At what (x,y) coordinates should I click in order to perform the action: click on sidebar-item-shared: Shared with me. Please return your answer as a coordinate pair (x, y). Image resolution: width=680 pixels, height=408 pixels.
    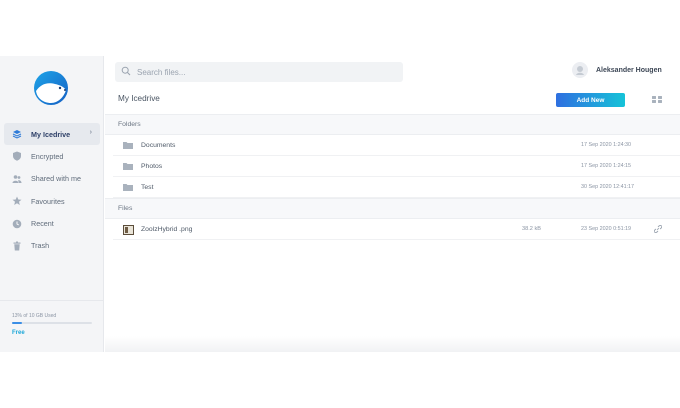
    Looking at the image, I should click on (52, 179).